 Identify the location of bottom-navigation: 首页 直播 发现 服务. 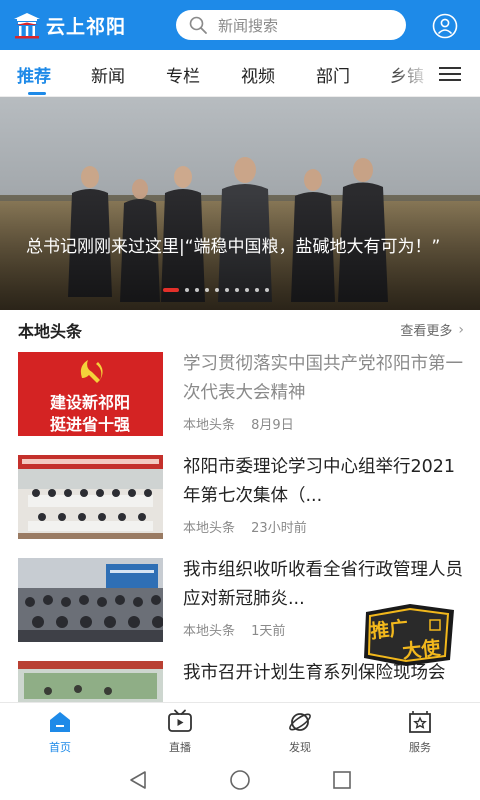
(240, 731).